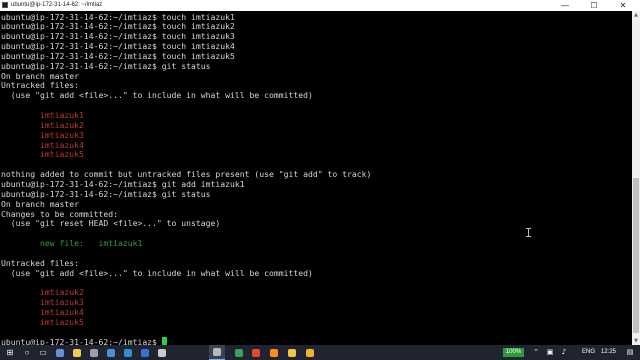 This screenshot has width=640, height=360. I want to click on notification-icon: ▤, so click(630, 352).